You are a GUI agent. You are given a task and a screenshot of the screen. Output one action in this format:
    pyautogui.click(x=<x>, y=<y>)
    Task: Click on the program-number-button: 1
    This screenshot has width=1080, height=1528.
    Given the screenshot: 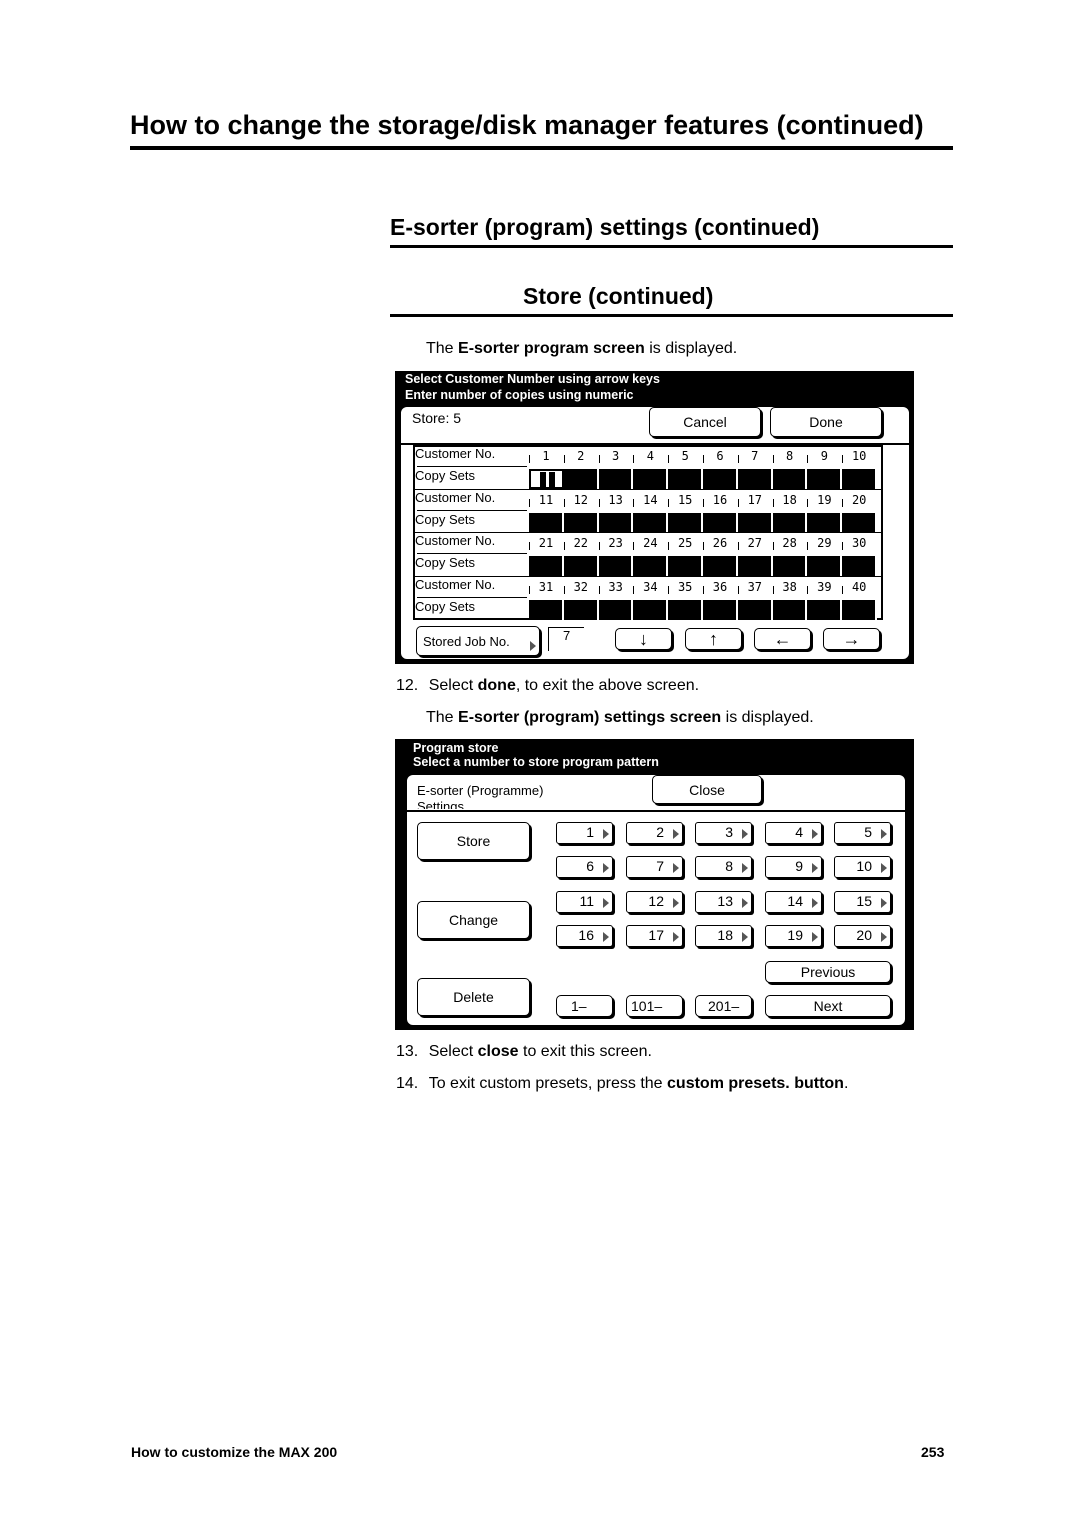 What is the action you would take?
    pyautogui.click(x=584, y=833)
    